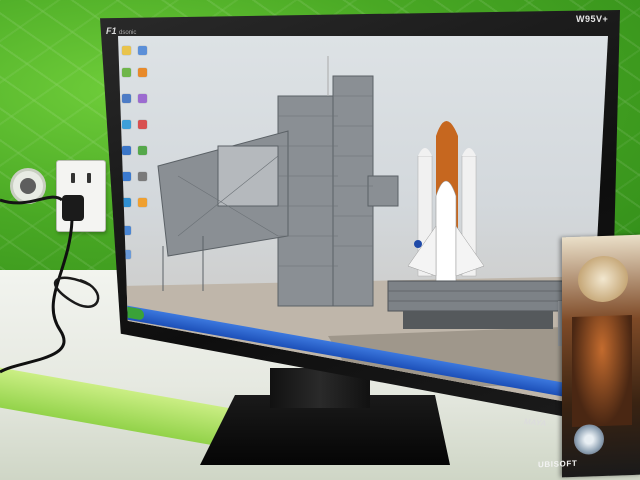  I want to click on monitor-brand-main: F1, so click(111, 31).